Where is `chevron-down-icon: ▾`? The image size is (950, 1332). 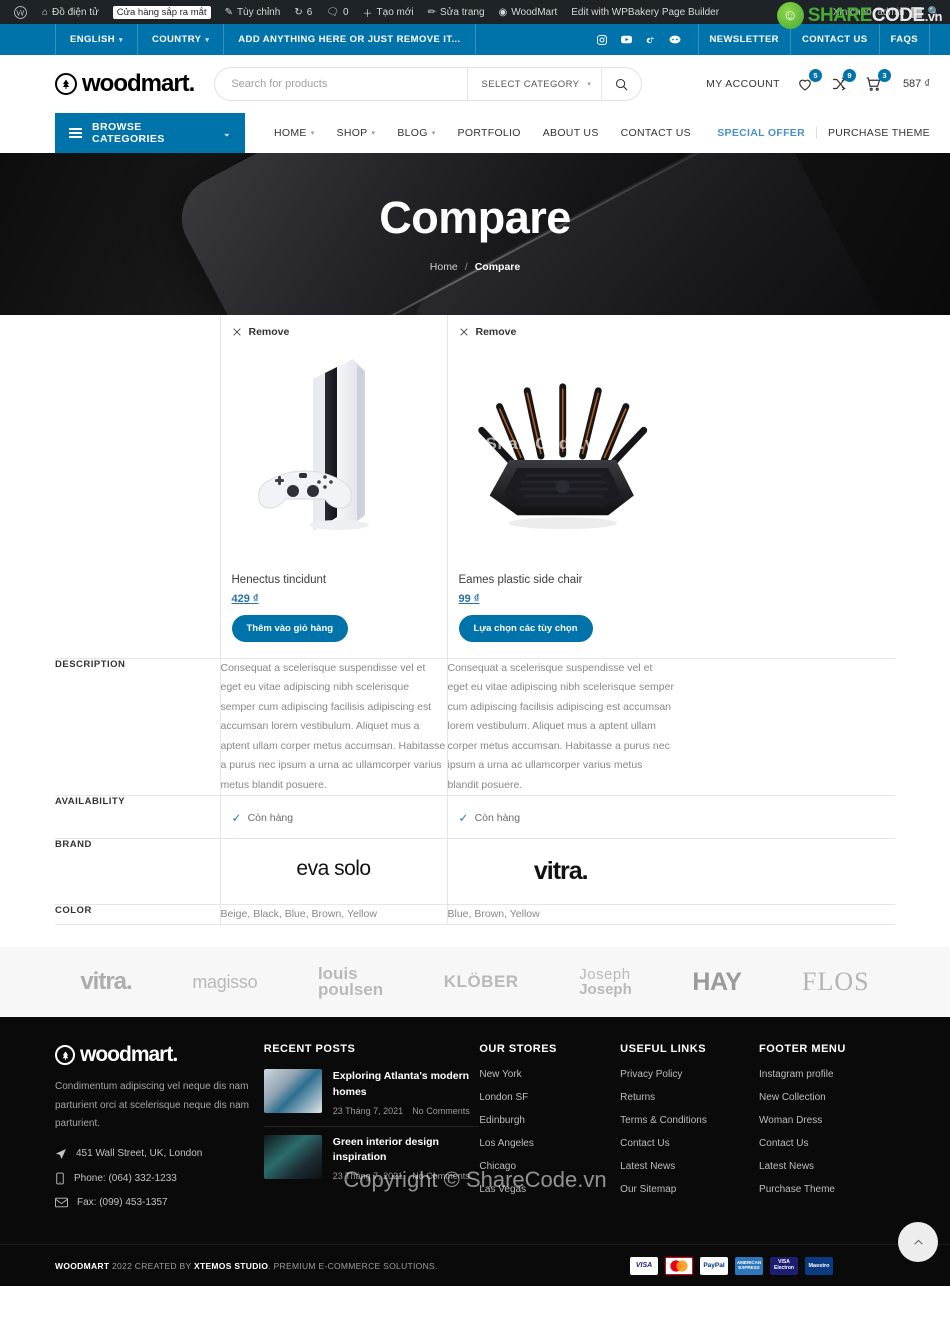
chevron-down-icon: ▾ is located at coordinates (312, 133).